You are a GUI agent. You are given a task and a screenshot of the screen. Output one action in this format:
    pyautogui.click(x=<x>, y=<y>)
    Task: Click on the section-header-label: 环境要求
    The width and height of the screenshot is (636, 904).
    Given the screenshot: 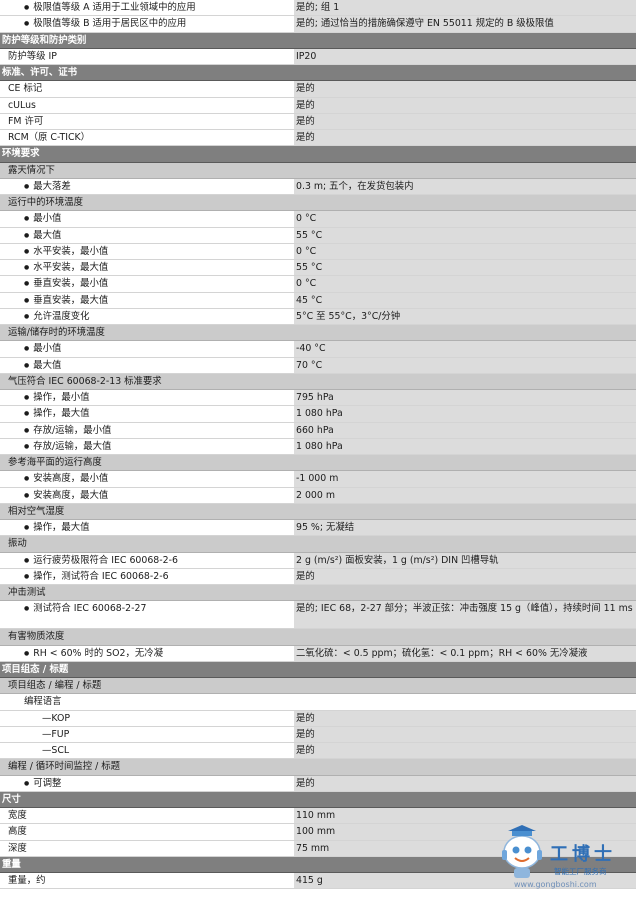 What is the action you would take?
    pyautogui.click(x=21, y=154)
    